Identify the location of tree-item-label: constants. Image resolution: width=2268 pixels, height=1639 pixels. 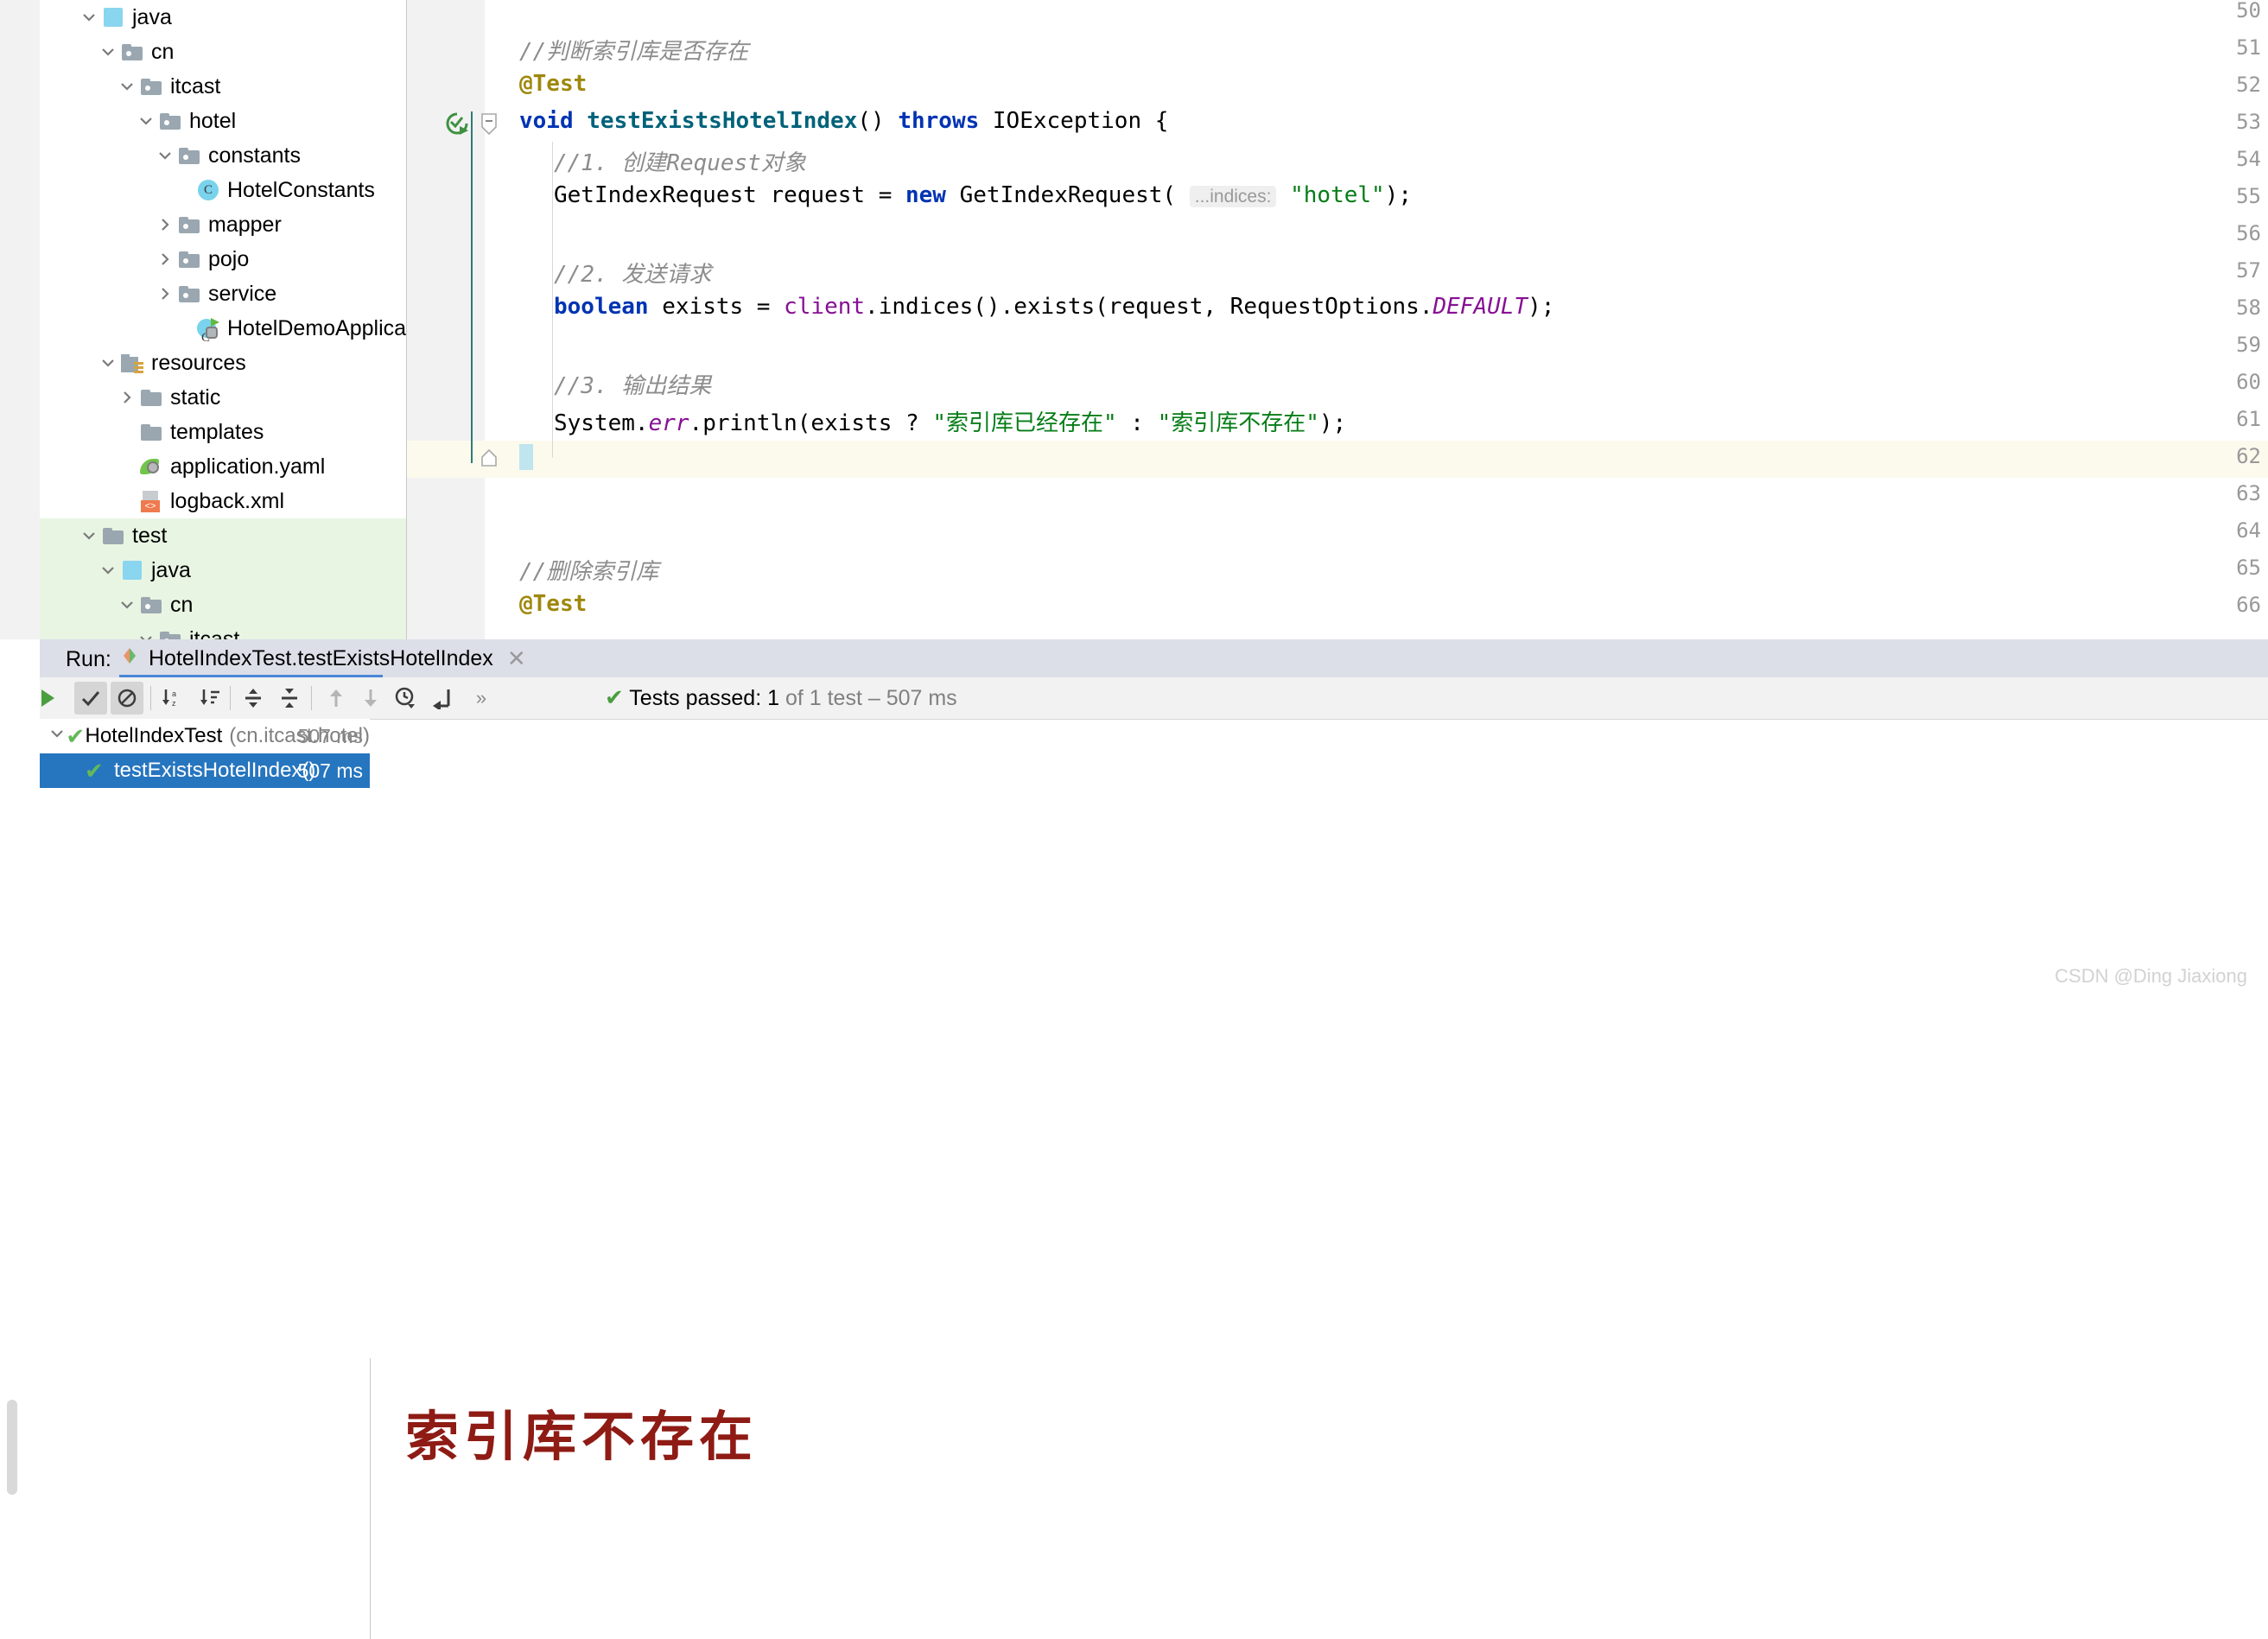
(255, 156).